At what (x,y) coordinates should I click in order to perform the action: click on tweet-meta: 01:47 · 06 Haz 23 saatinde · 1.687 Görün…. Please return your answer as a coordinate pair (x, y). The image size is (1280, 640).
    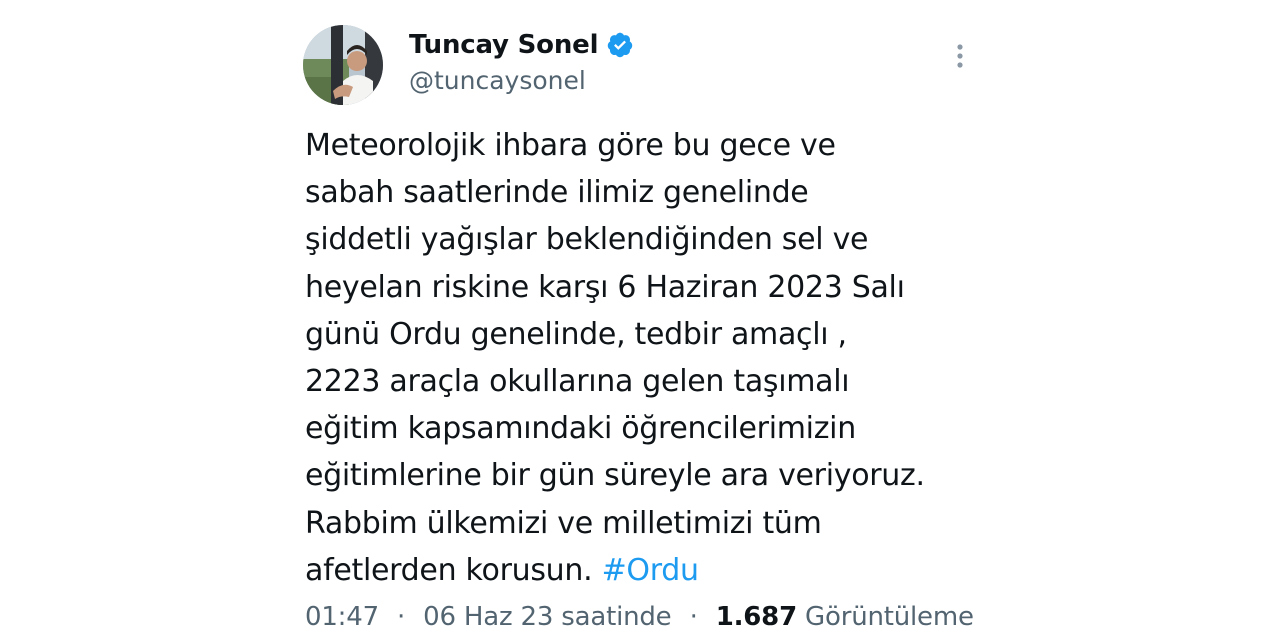
    Looking at the image, I should click on (639, 617).